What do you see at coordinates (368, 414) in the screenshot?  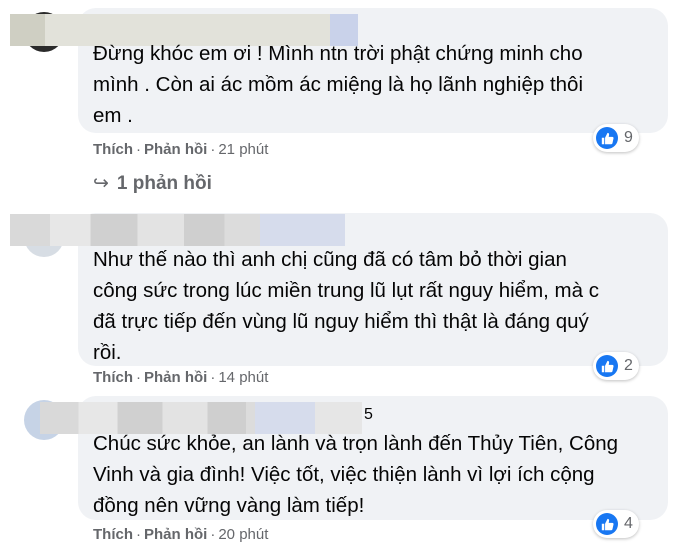 I see `author-name-suffix: 5` at bounding box center [368, 414].